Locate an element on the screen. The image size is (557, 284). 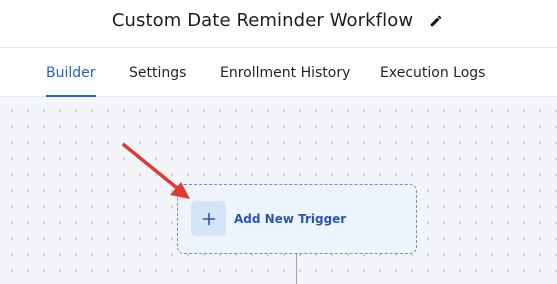
edit-title-button is located at coordinates (436, 21).